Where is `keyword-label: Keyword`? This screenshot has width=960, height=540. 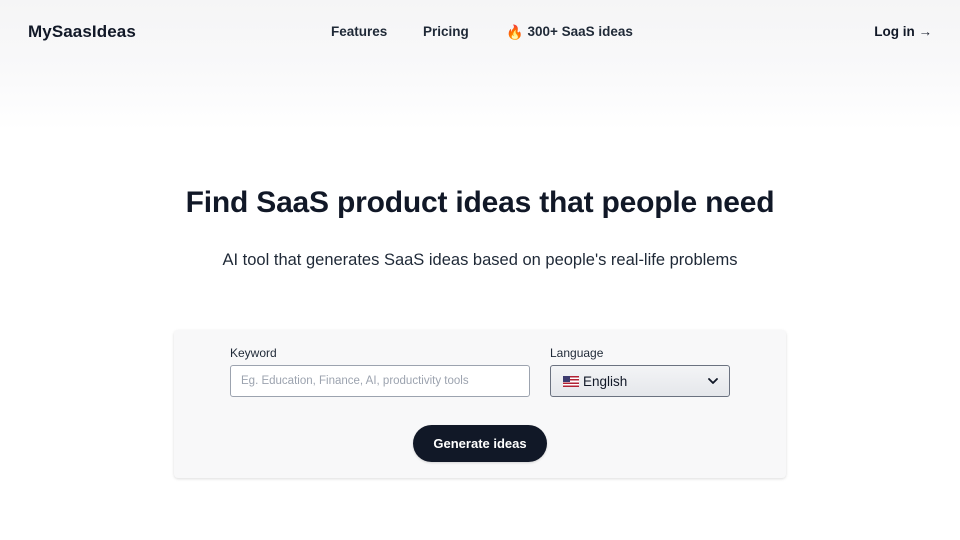 keyword-label: Keyword is located at coordinates (253, 353).